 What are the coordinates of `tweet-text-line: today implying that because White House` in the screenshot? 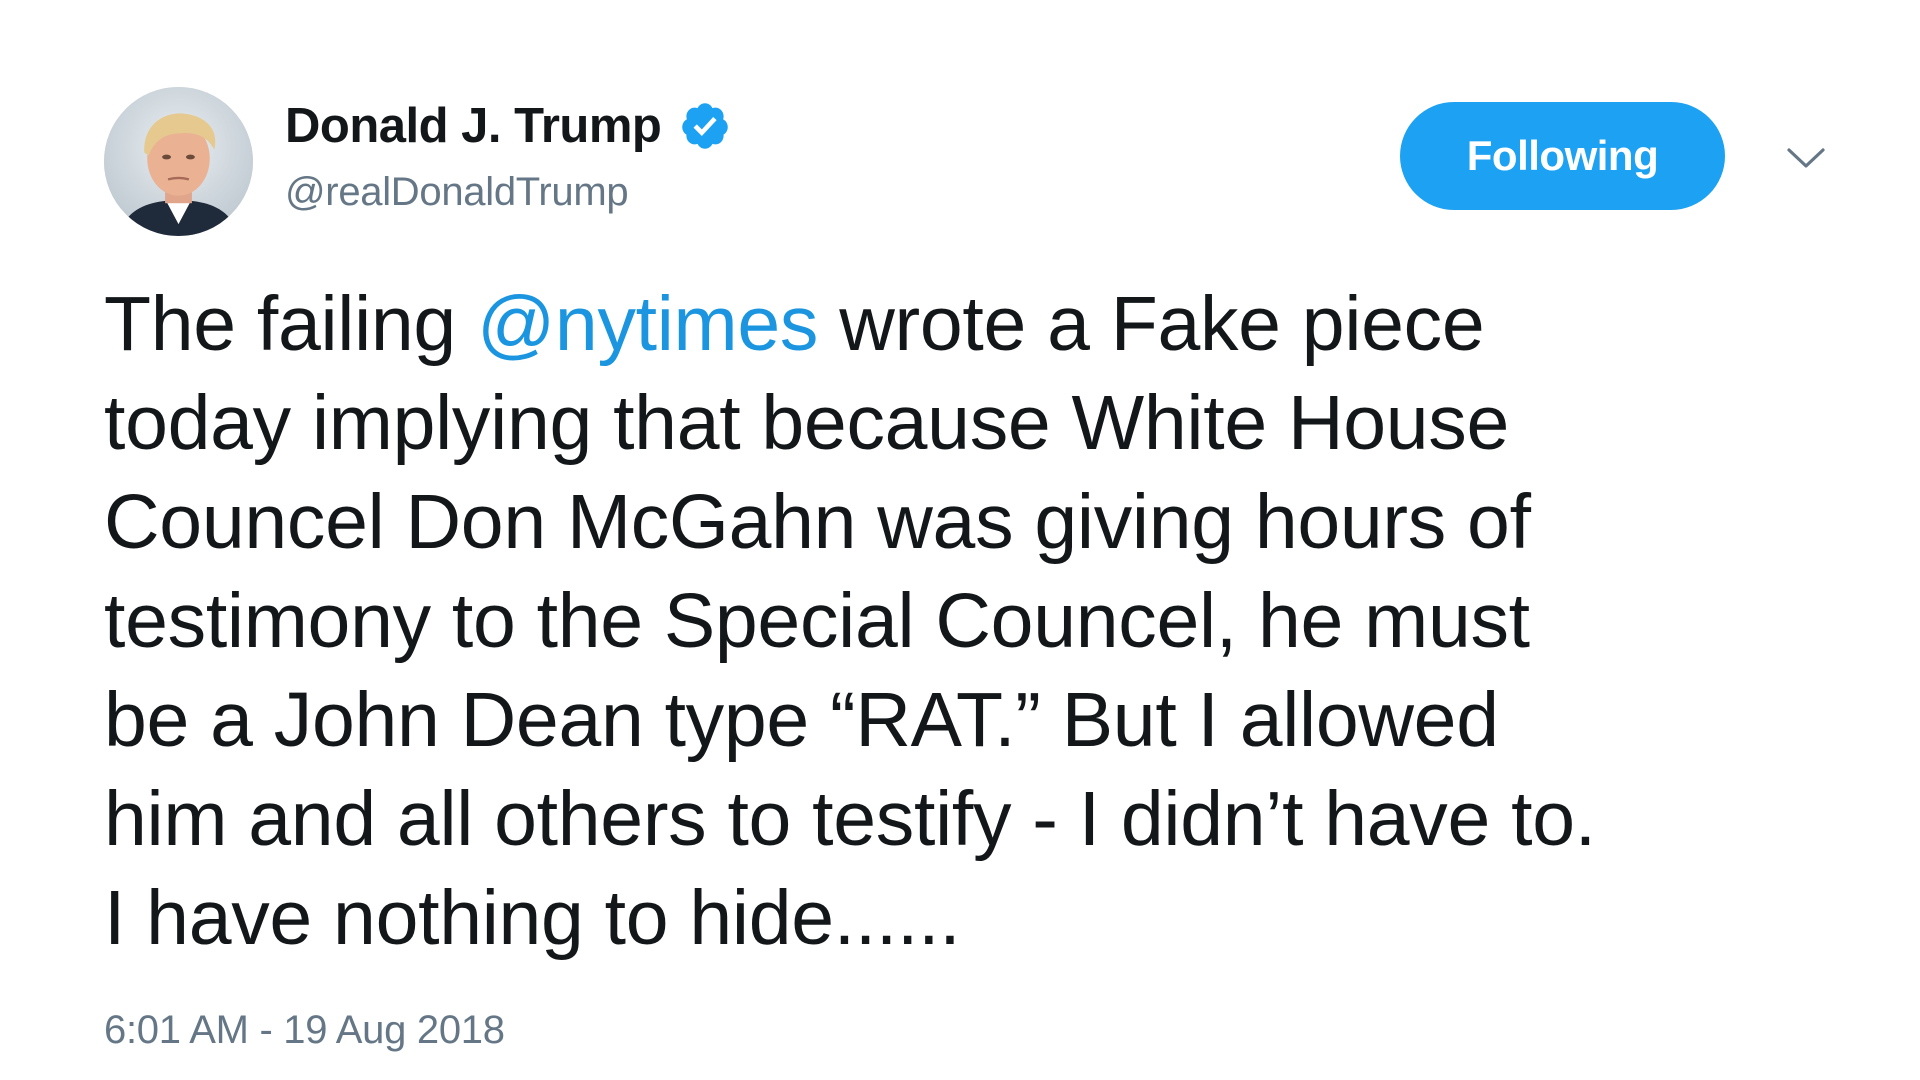 It's located at (807, 423).